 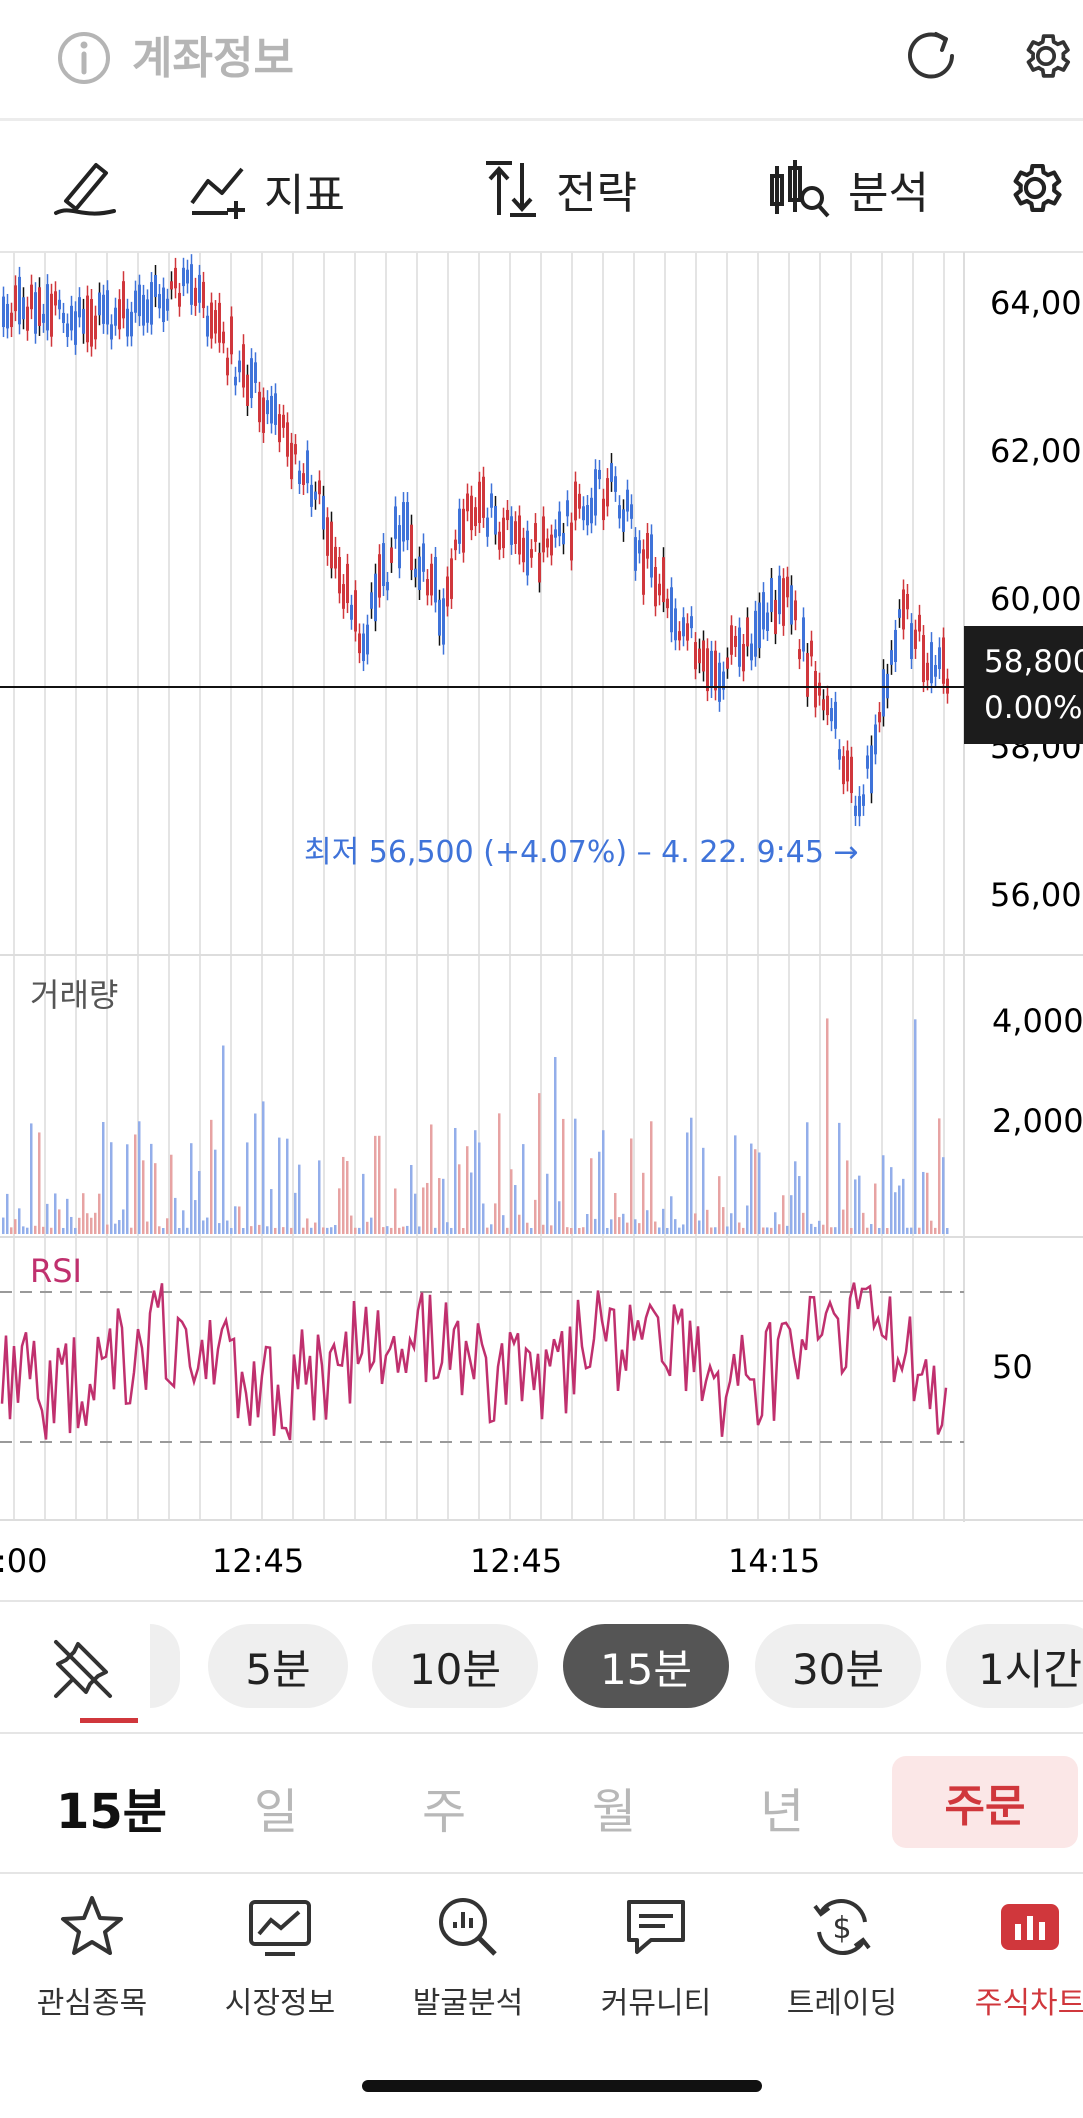 I want to click on timeframe-1hour: 1시간, so click(x=1014, y=1666).